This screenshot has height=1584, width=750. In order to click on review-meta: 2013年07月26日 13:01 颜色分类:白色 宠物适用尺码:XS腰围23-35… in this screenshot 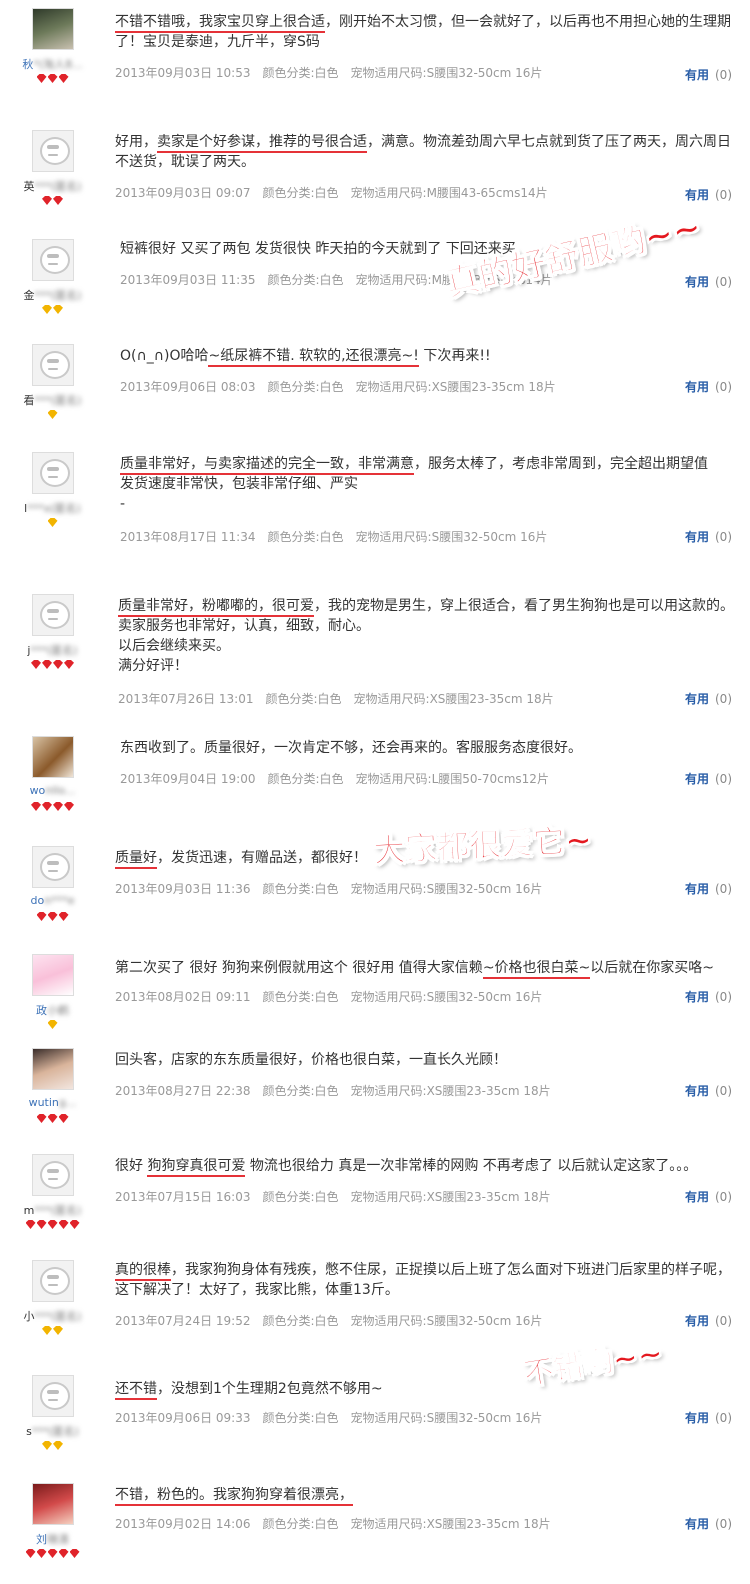, I will do `click(342, 698)`.